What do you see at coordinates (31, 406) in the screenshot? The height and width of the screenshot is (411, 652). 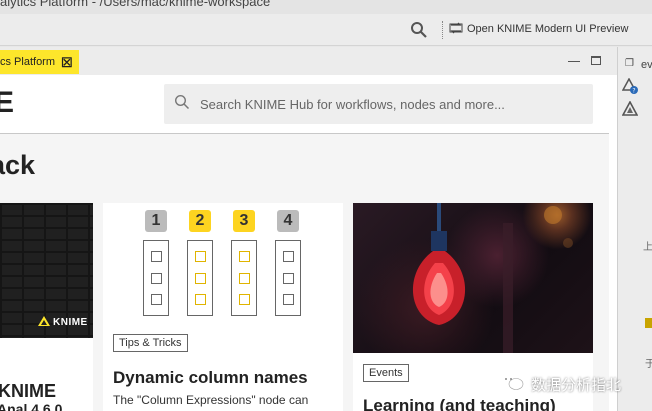 I see `card-subtitle: Anal 4.6.0` at bounding box center [31, 406].